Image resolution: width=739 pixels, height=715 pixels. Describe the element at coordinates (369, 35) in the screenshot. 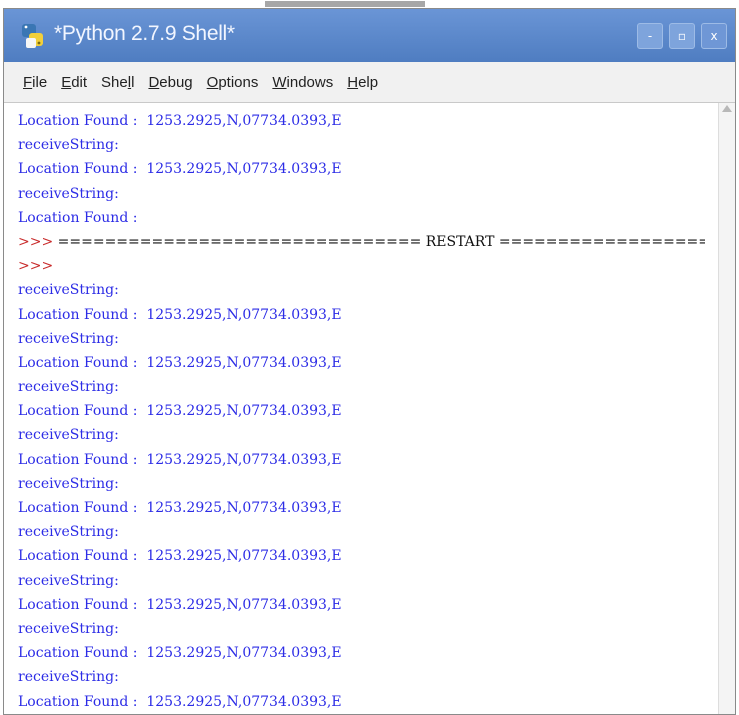

I see `title-bar: *Python 2.7.9 Shell* - ▫ x` at that location.